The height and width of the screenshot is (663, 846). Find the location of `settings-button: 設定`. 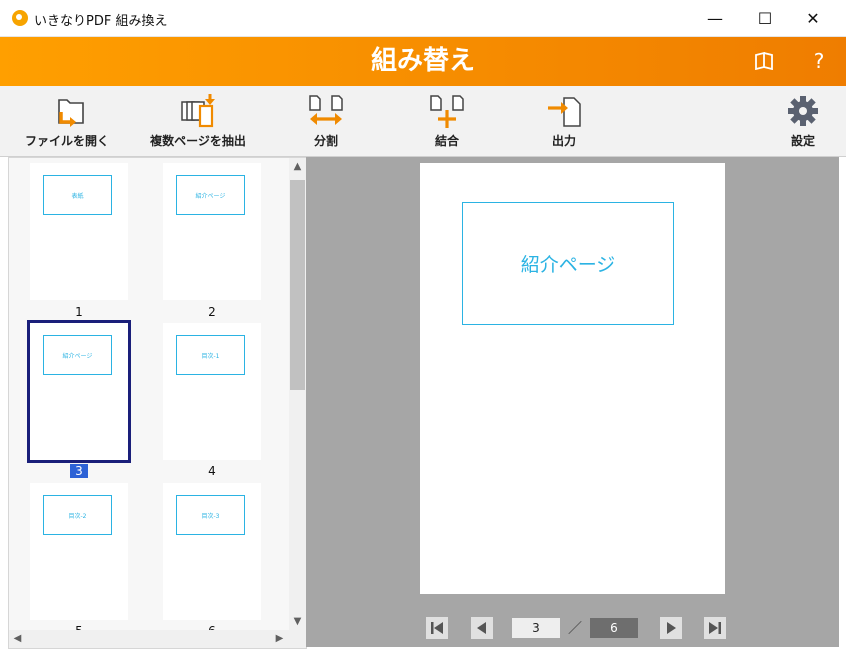

settings-button: 設定 is located at coordinates (803, 124).